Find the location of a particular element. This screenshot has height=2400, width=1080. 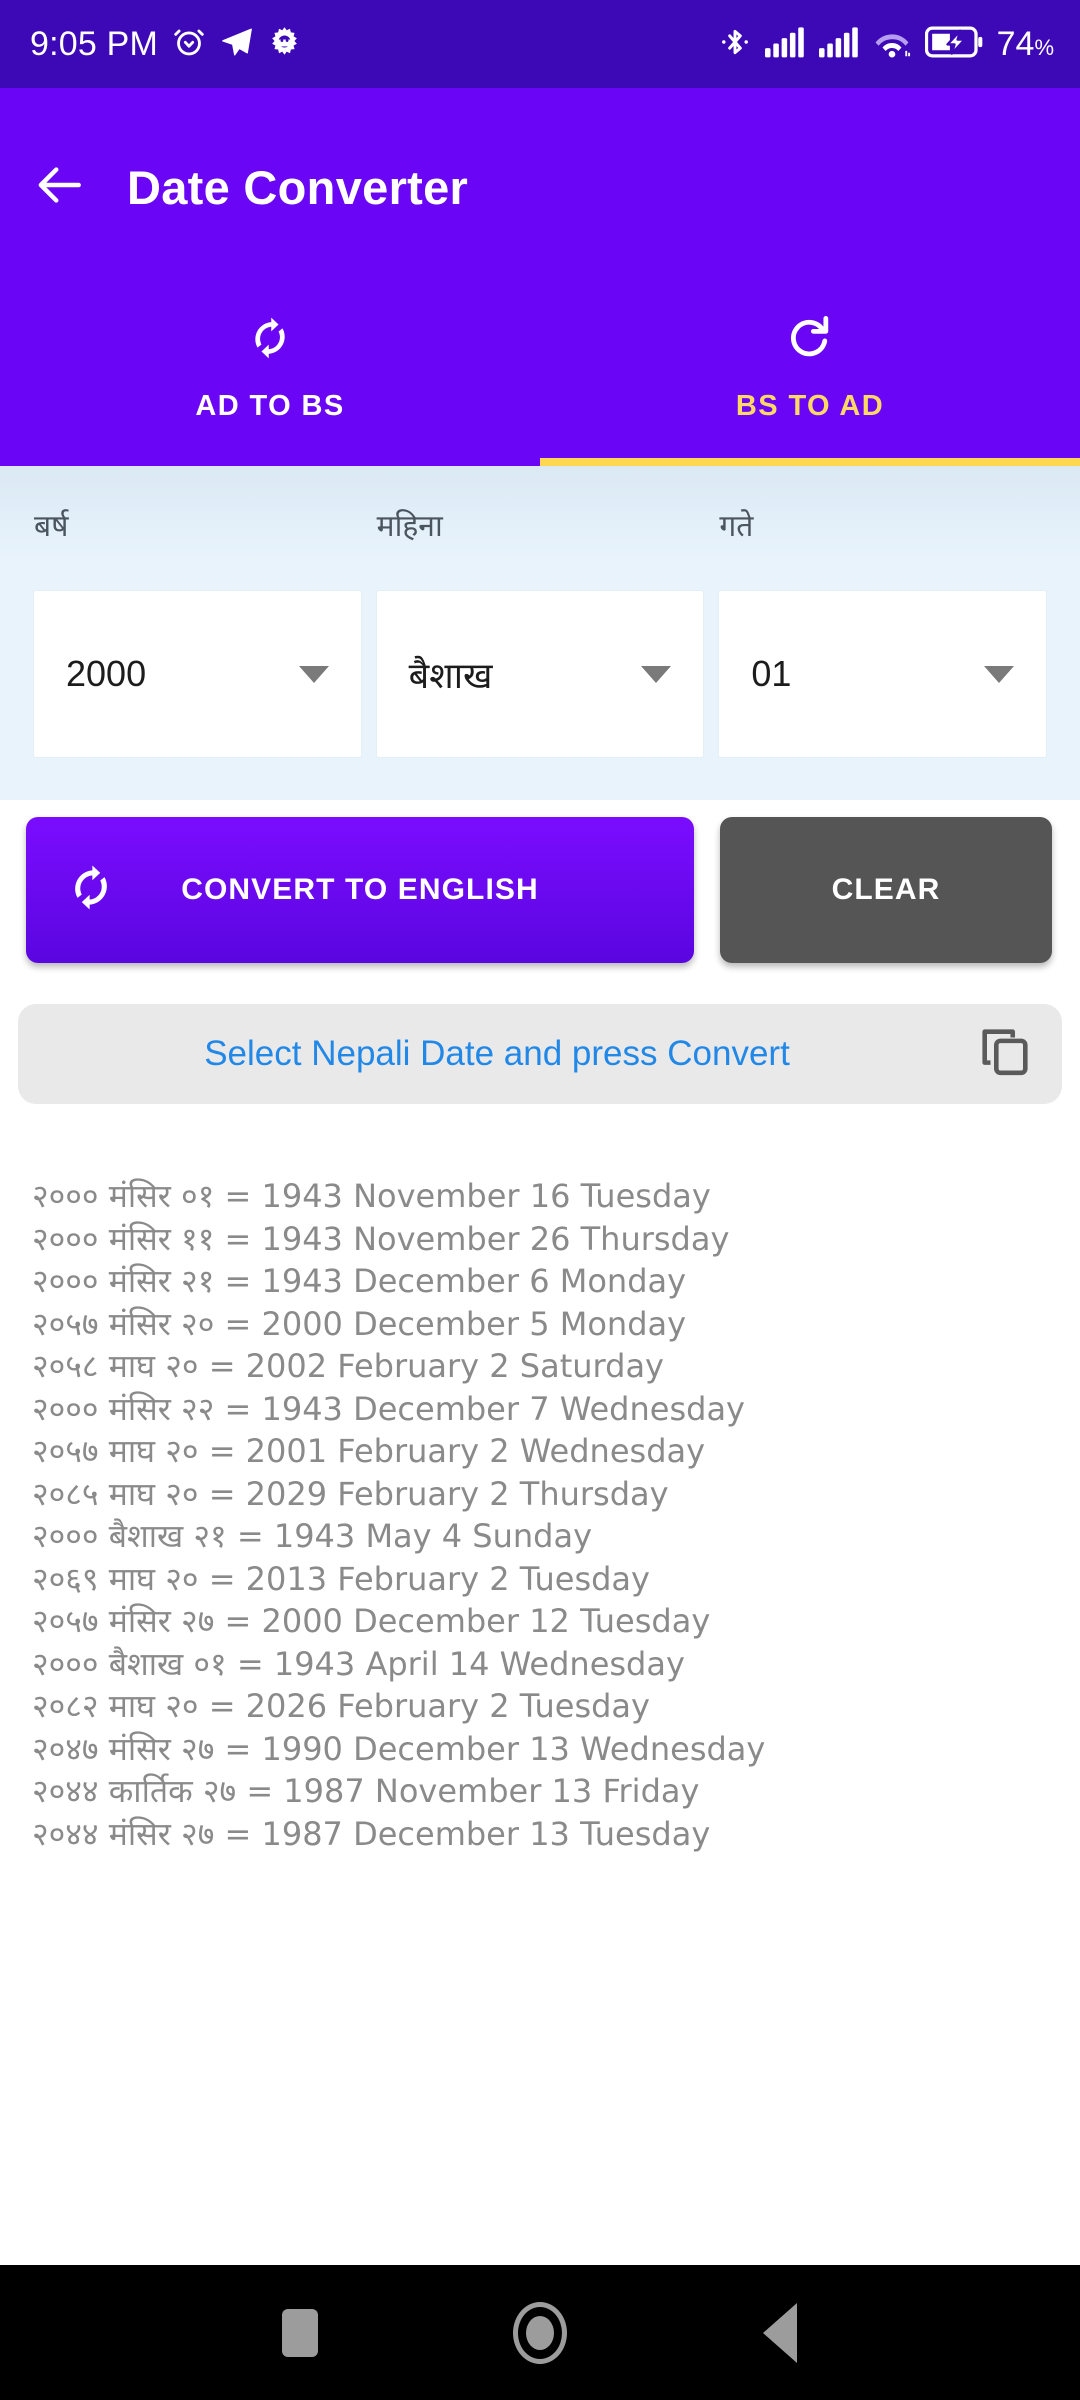

month-dropdown: बैशाख is located at coordinates (540, 674).